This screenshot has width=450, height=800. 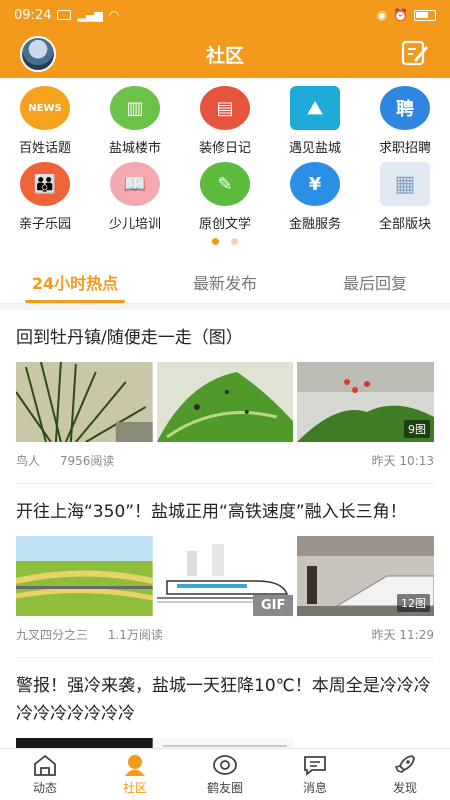 What do you see at coordinates (135, 184) in the screenshot?
I see `reading-icon: 📖` at bounding box center [135, 184].